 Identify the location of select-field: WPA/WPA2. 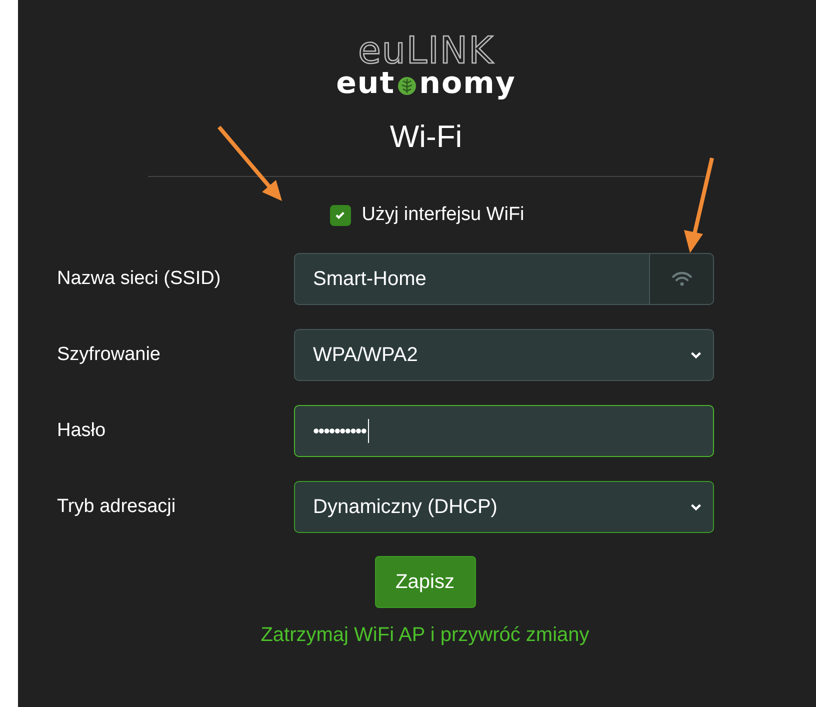
(504, 355).